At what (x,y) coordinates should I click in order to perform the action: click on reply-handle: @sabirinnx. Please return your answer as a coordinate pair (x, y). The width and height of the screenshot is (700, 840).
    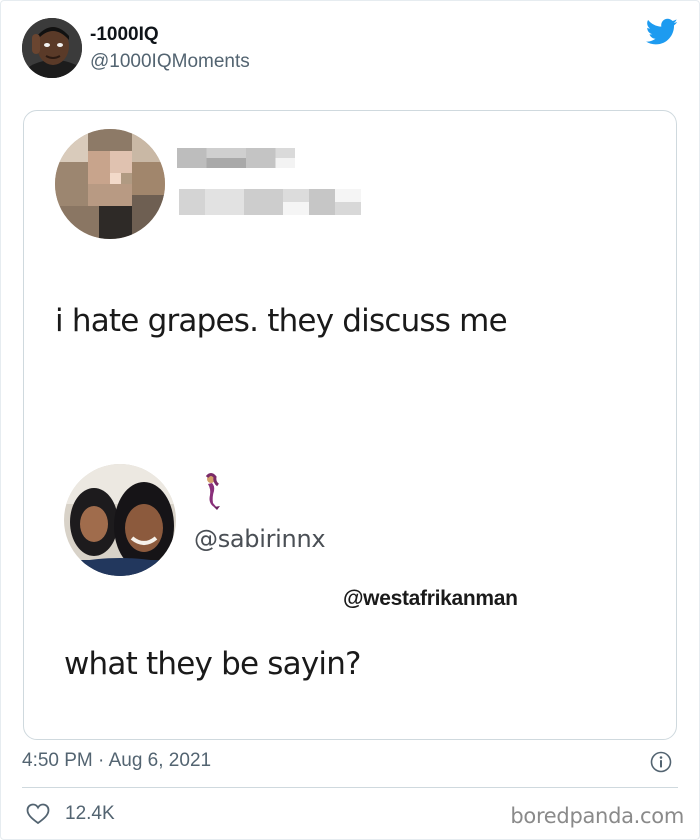
    Looking at the image, I should click on (260, 539).